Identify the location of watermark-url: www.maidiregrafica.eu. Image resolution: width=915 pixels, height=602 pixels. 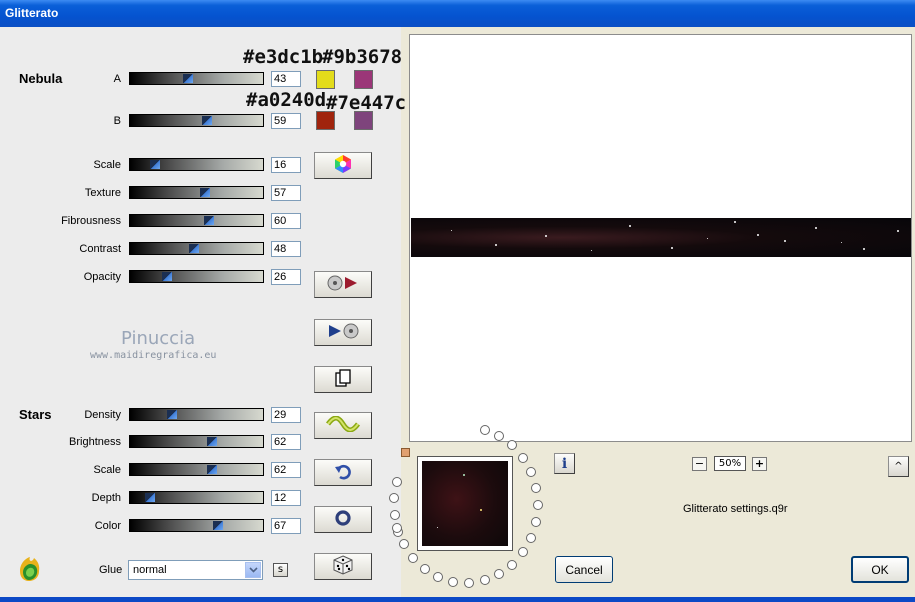
(153, 355).